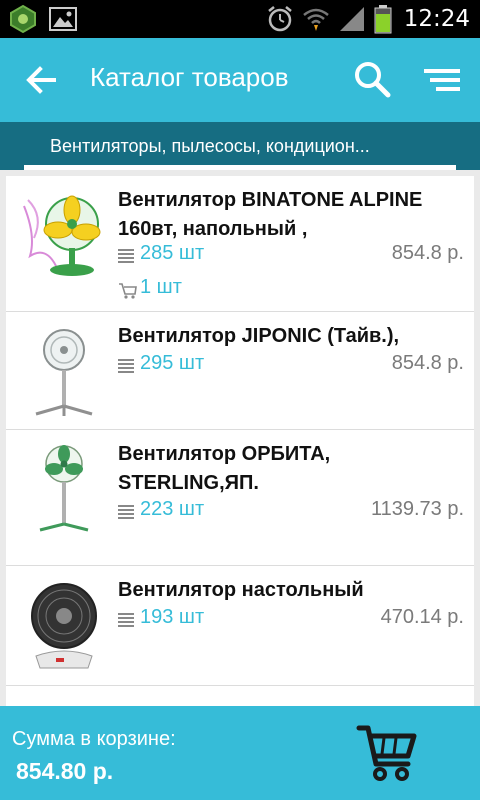 This screenshot has width=480, height=800. What do you see at coordinates (291, 621) in the screenshot?
I see `stock-row: 193 шт 470.14 р.` at bounding box center [291, 621].